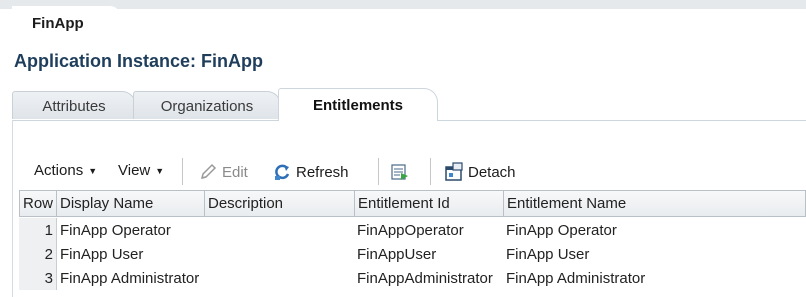  What do you see at coordinates (38, 230) in the screenshot?
I see `row-header: 1` at bounding box center [38, 230].